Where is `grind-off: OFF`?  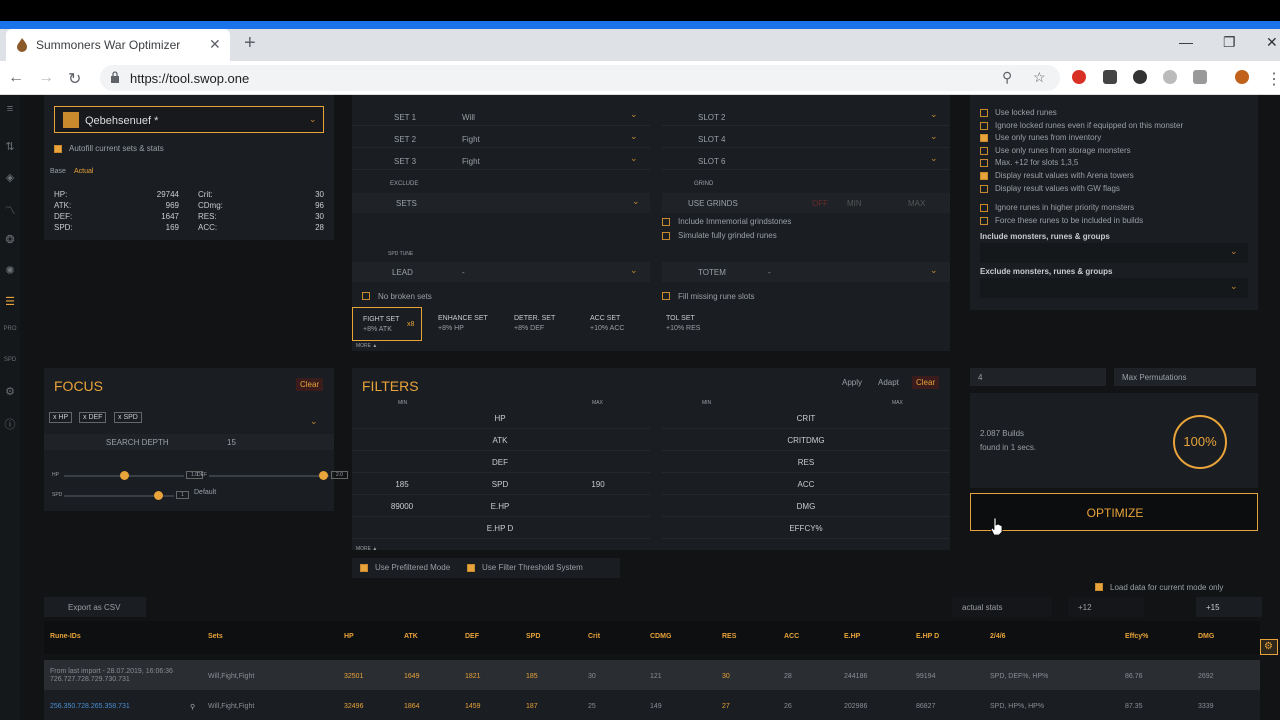 grind-off: OFF is located at coordinates (820, 203).